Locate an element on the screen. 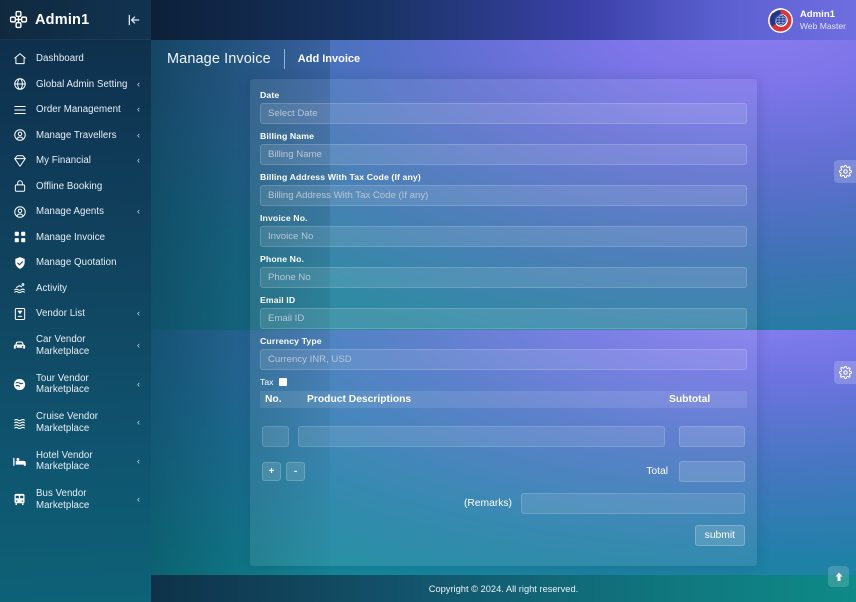  billing-name-field-group: Billing Name is located at coordinates (503, 148).